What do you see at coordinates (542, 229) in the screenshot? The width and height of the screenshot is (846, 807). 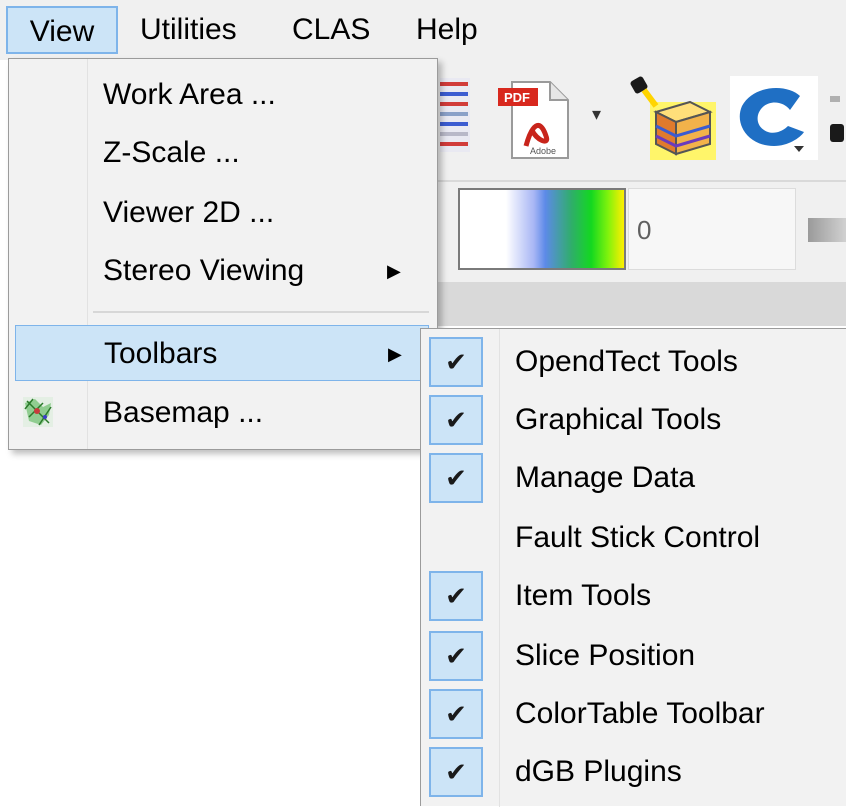 I see `color-table-swatch` at bounding box center [542, 229].